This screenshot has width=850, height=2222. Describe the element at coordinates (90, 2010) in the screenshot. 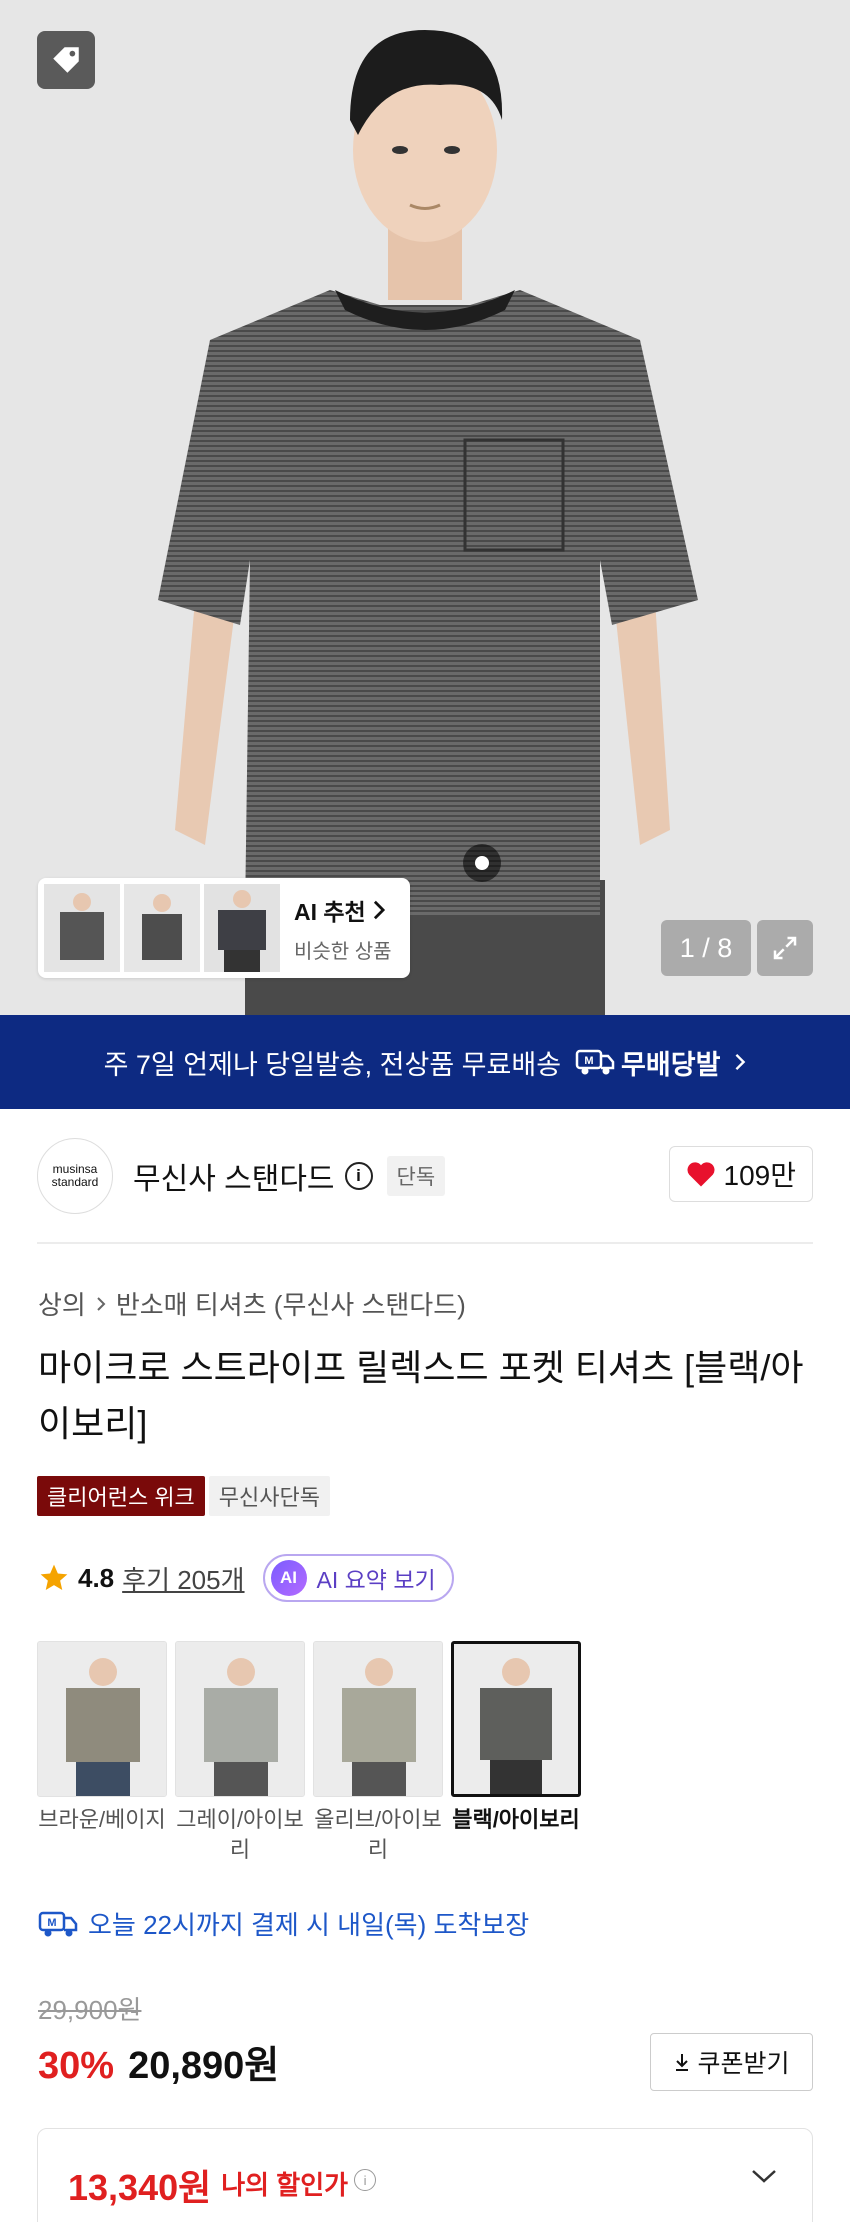

I see `original-price: 29,900원` at that location.